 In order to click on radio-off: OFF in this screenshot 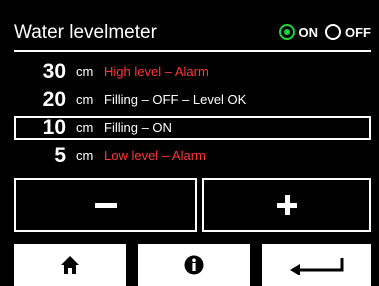, I will do `click(348, 32)`.